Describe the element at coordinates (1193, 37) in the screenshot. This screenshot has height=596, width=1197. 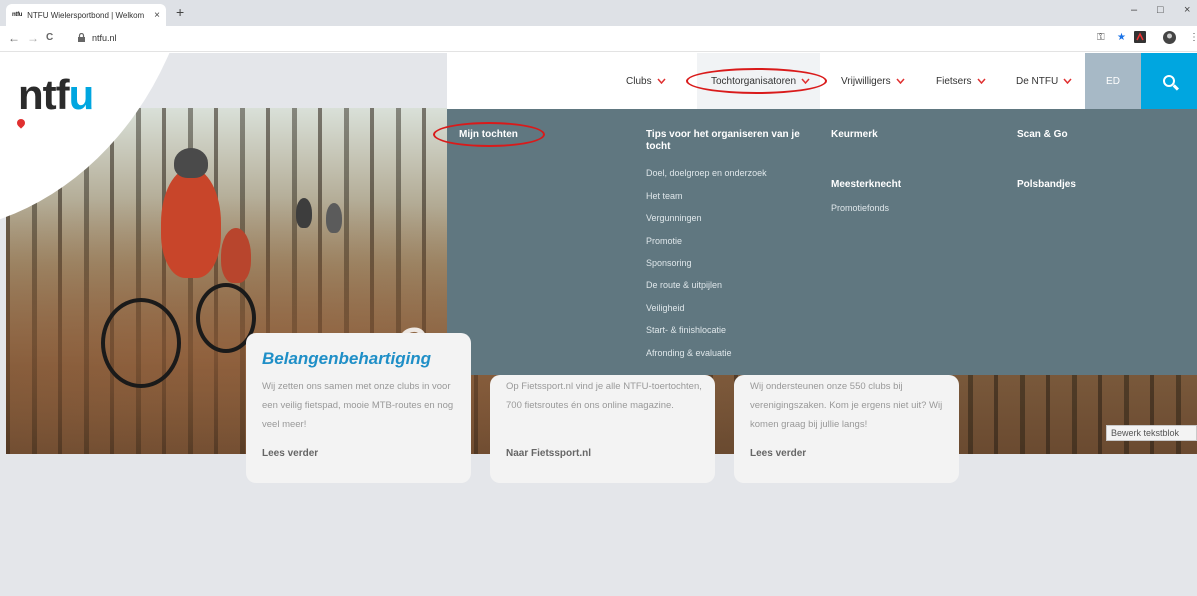
I see `menu-icon: ⋮` at that location.